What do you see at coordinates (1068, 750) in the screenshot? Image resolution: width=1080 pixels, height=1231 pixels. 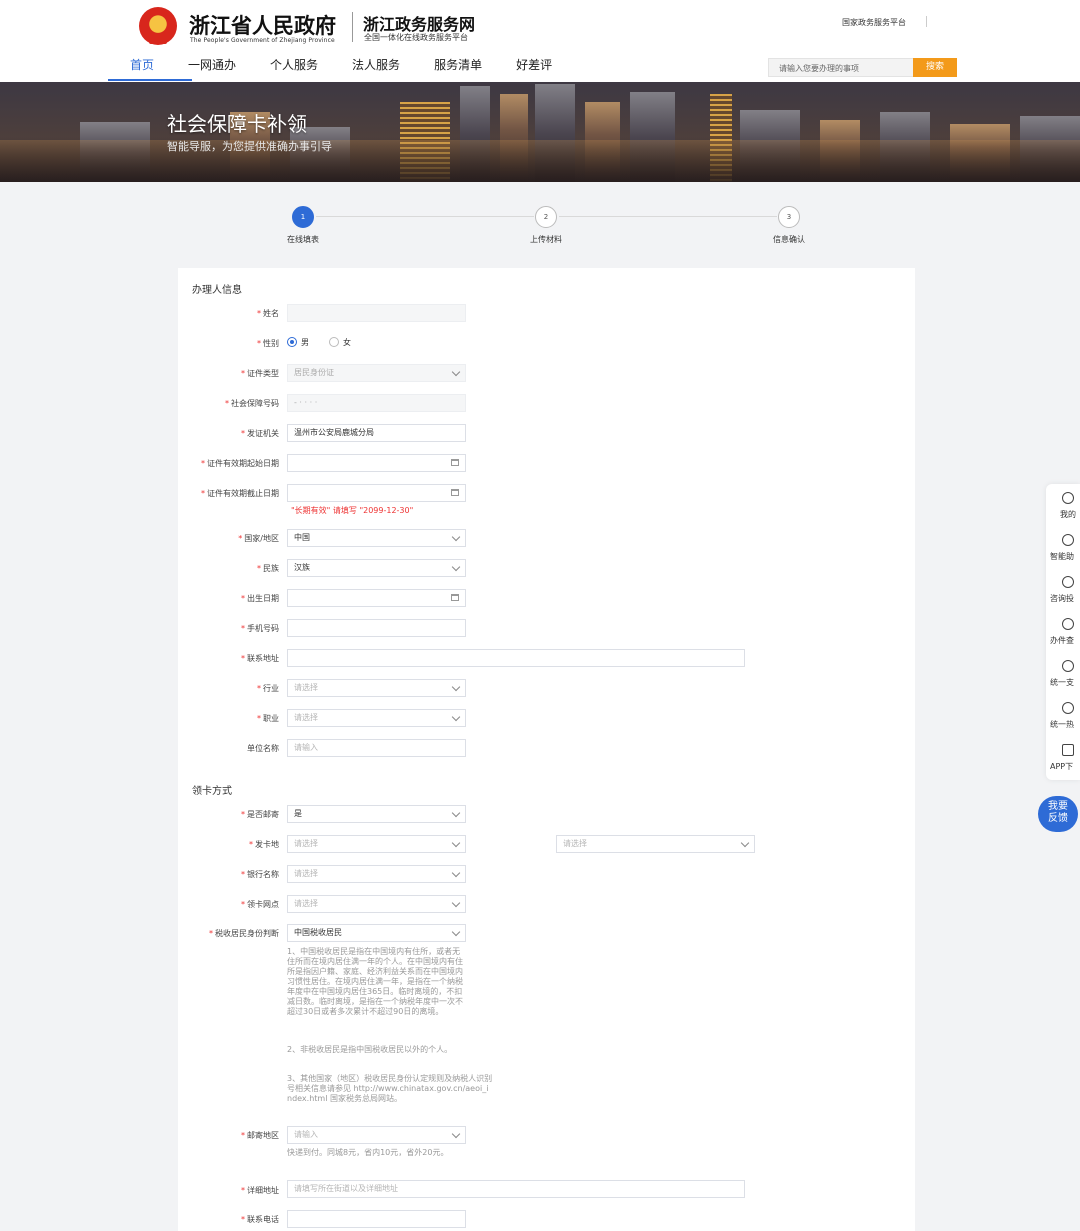 I see `download-icon` at bounding box center [1068, 750].